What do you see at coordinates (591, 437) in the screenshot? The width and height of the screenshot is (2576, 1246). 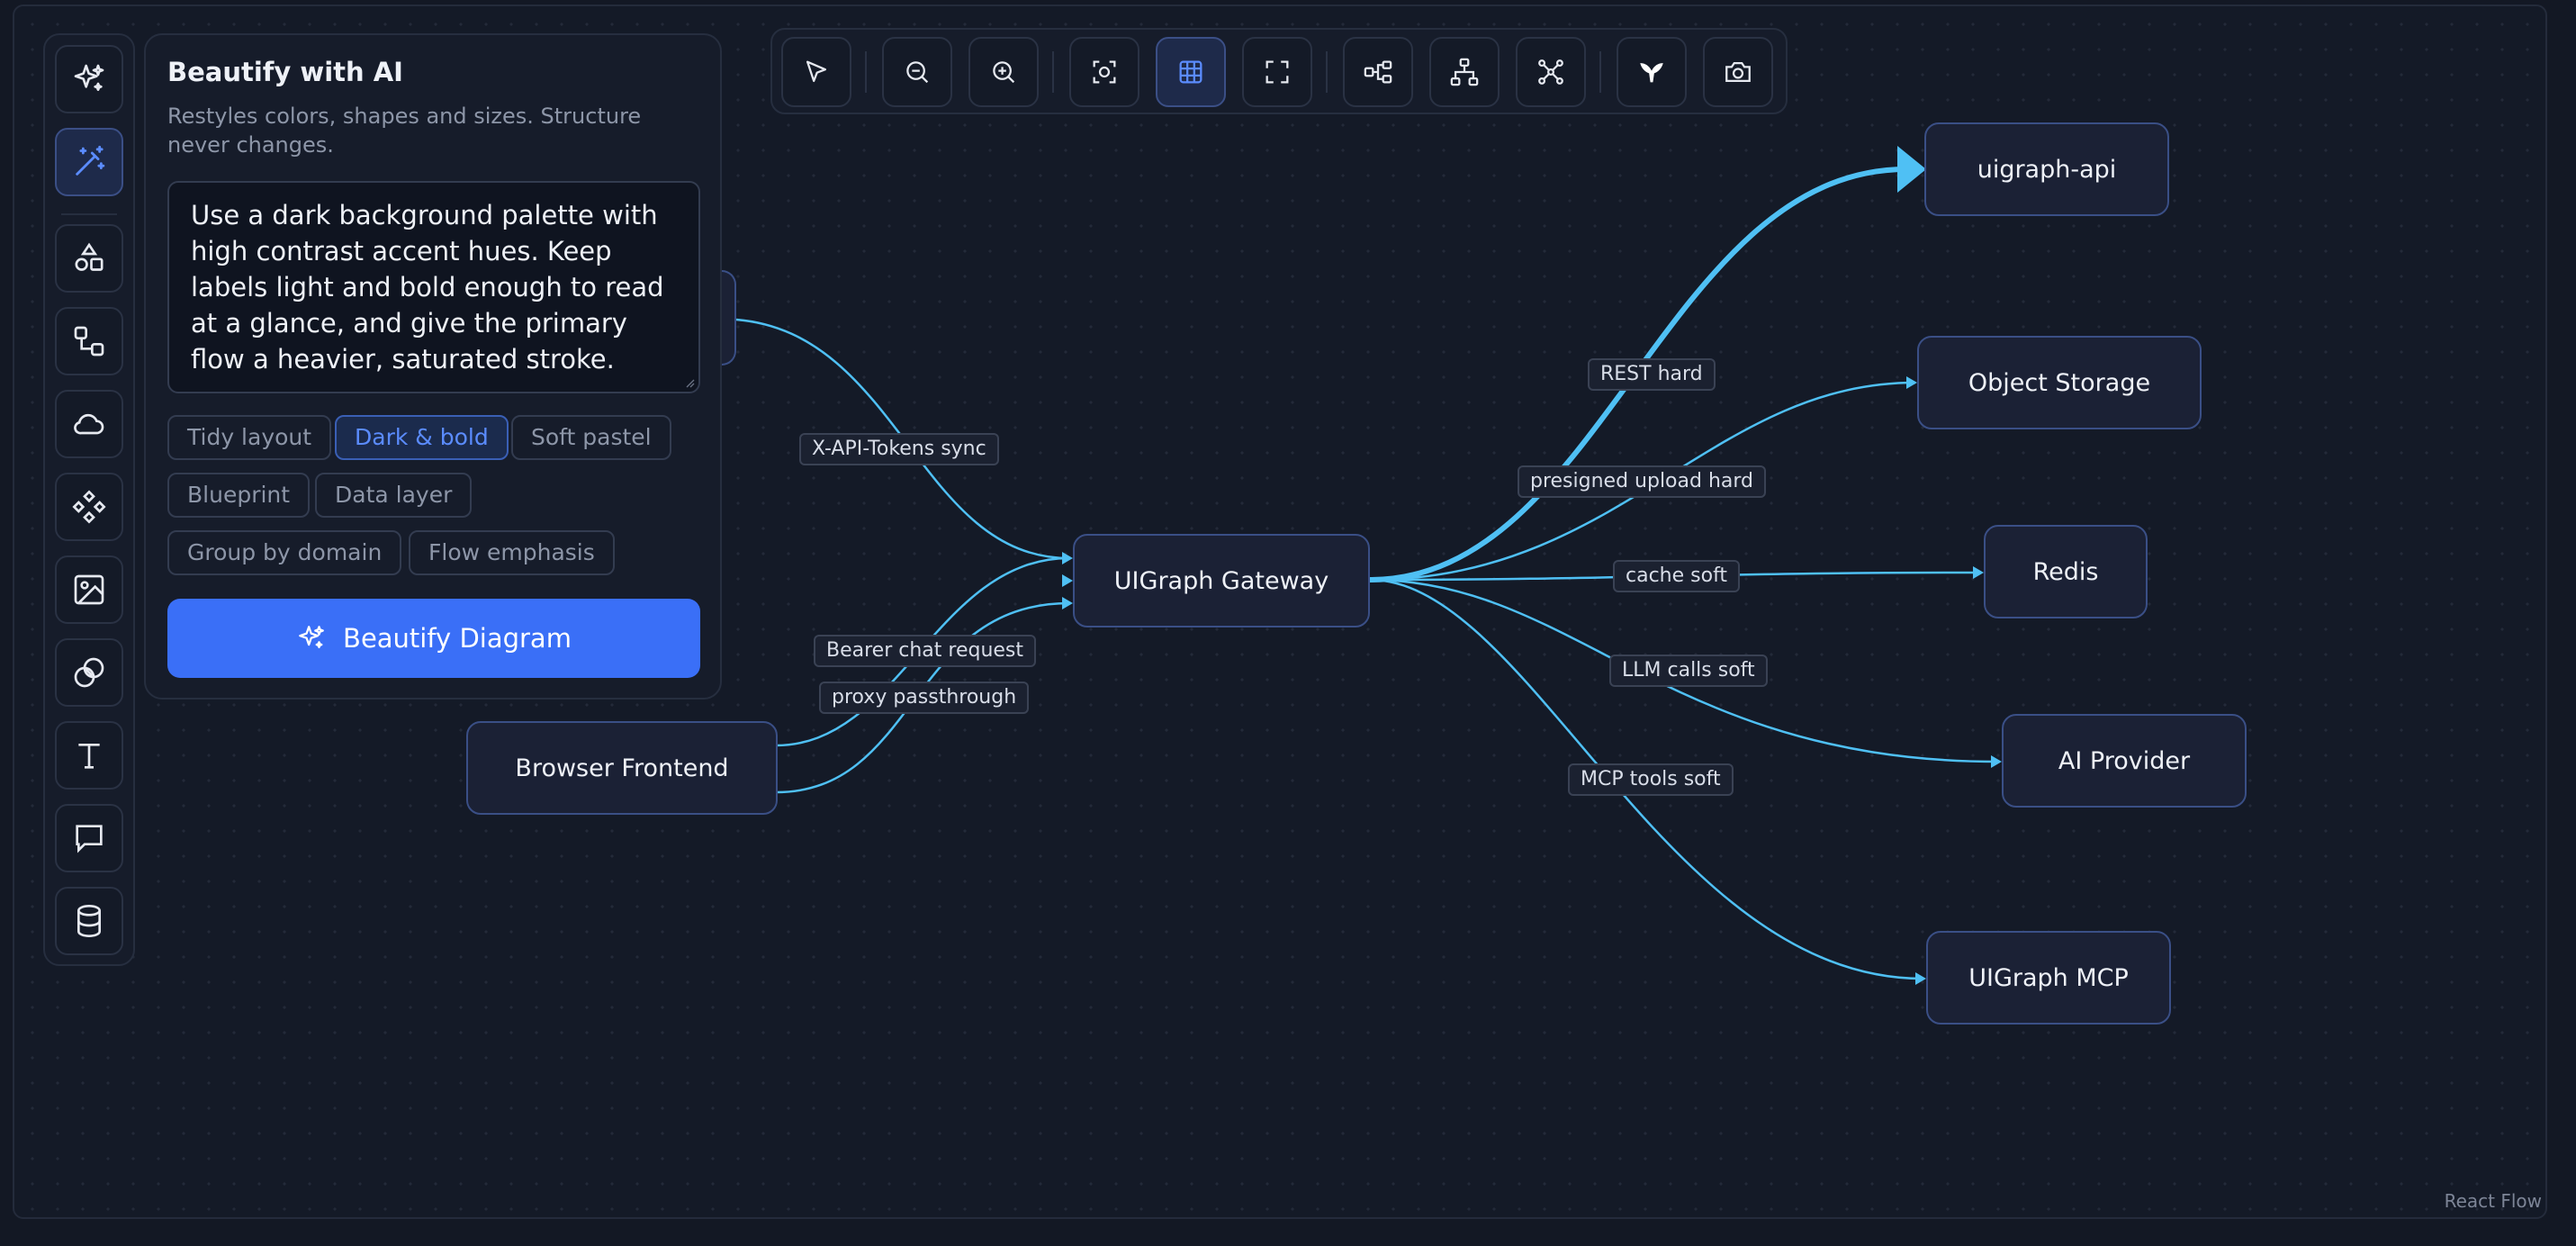 I see `preset-soft-pastel: Soft pastel` at bounding box center [591, 437].